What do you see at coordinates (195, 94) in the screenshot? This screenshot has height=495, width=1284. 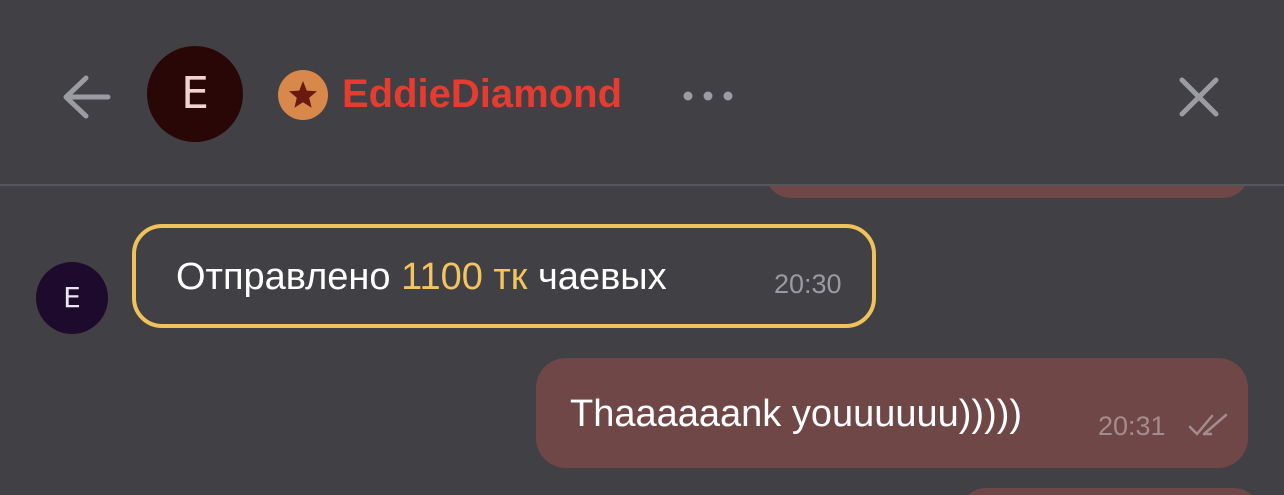 I see `contact-avatar: E` at bounding box center [195, 94].